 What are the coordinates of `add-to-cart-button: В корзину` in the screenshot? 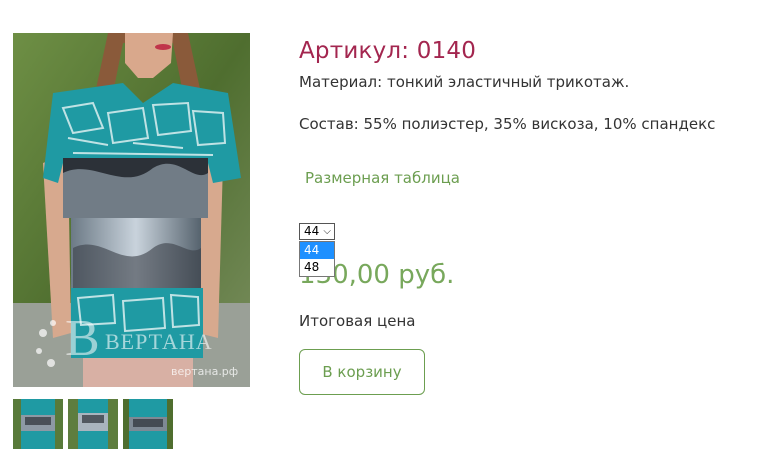 It's located at (362, 372).